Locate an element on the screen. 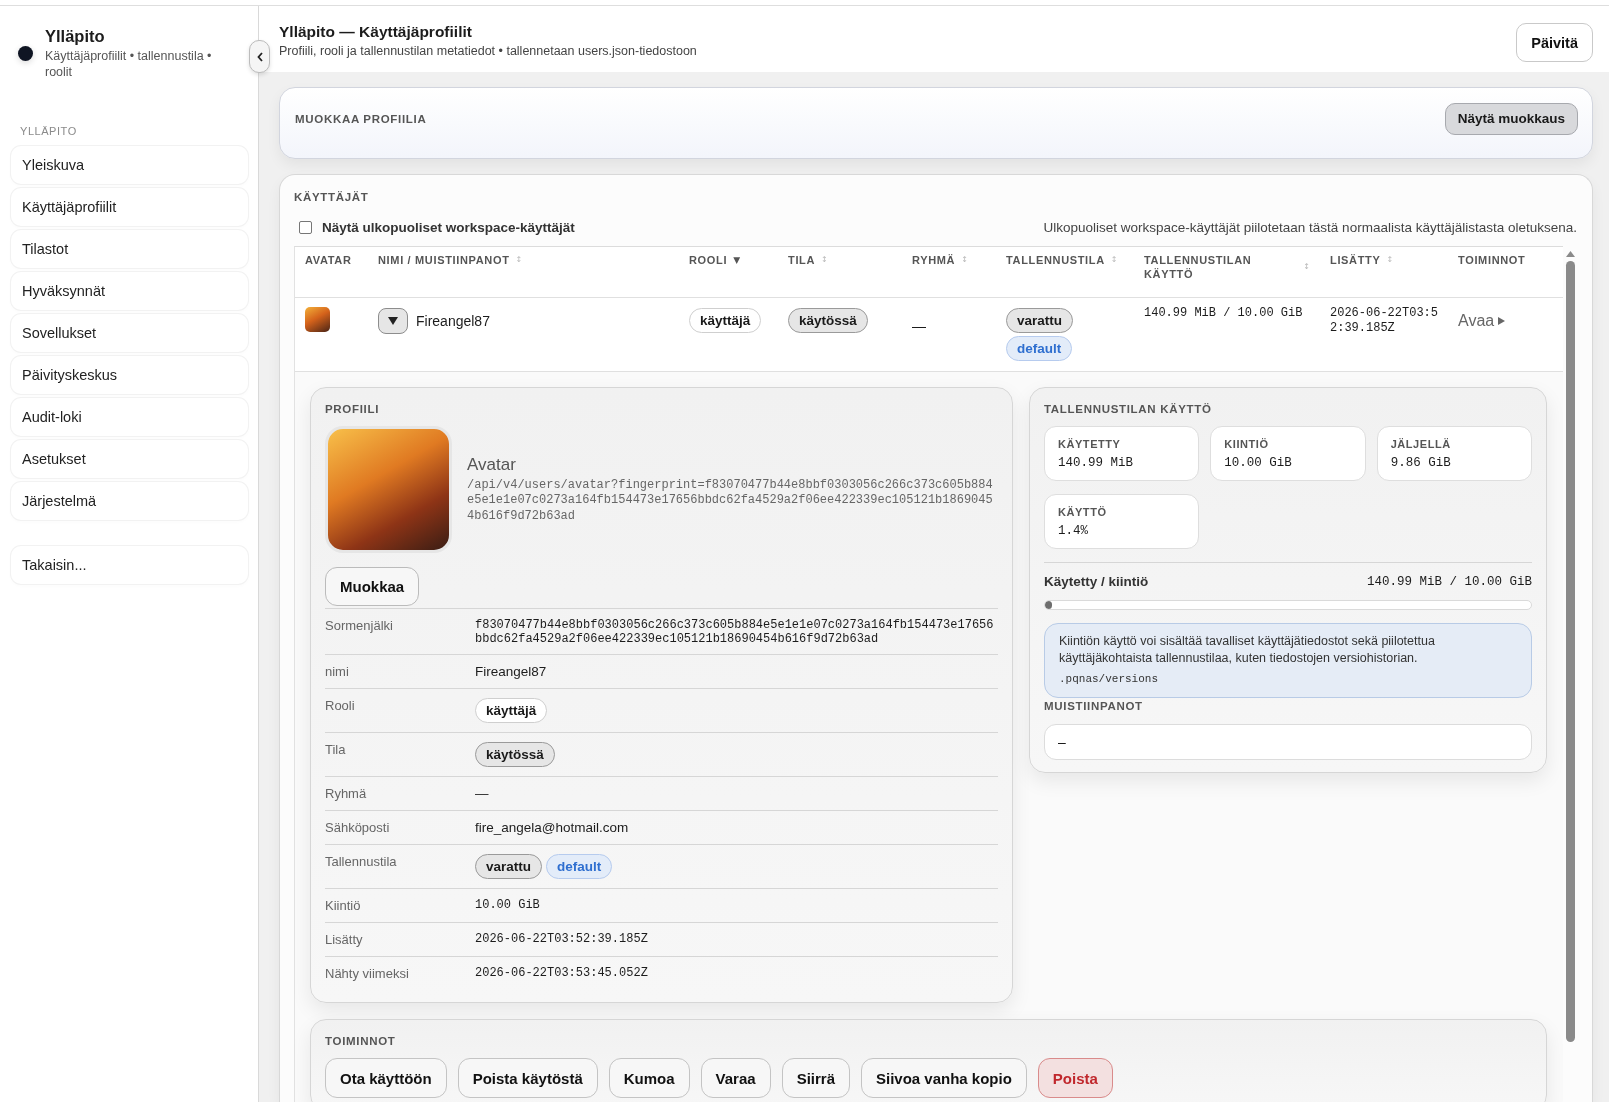 The image size is (1609, 1102). field-label: nimi is located at coordinates (337, 671).